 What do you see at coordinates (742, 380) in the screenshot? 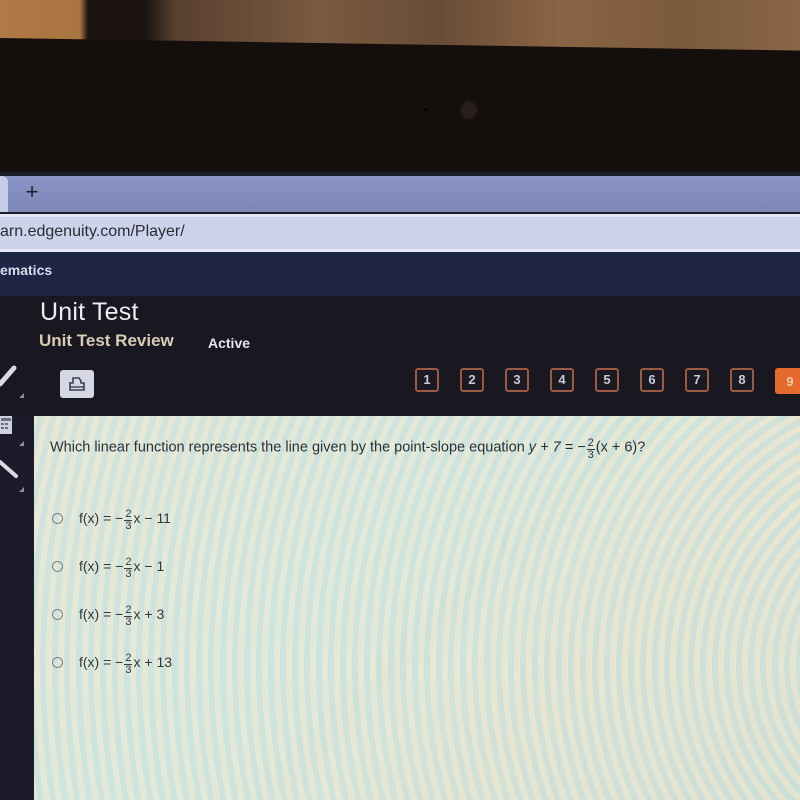
I see `question-button-8: 8` at bounding box center [742, 380].